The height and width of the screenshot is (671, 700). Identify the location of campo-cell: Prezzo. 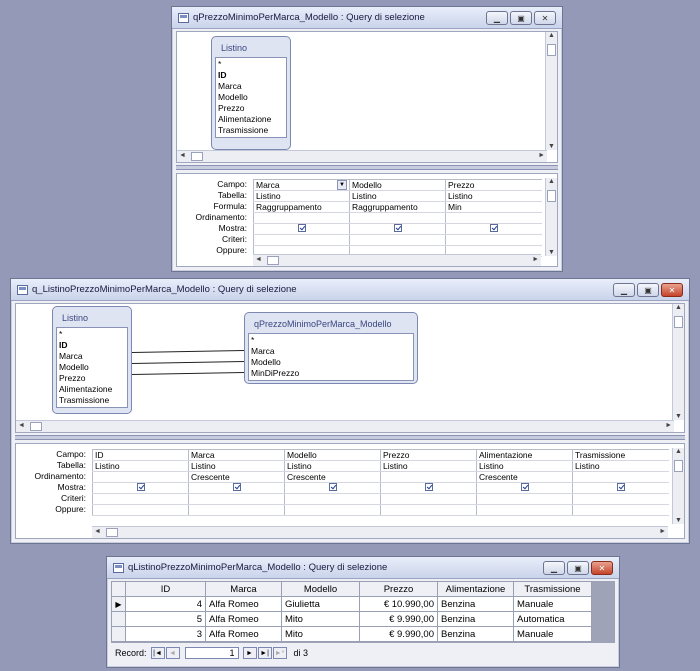
(493, 185).